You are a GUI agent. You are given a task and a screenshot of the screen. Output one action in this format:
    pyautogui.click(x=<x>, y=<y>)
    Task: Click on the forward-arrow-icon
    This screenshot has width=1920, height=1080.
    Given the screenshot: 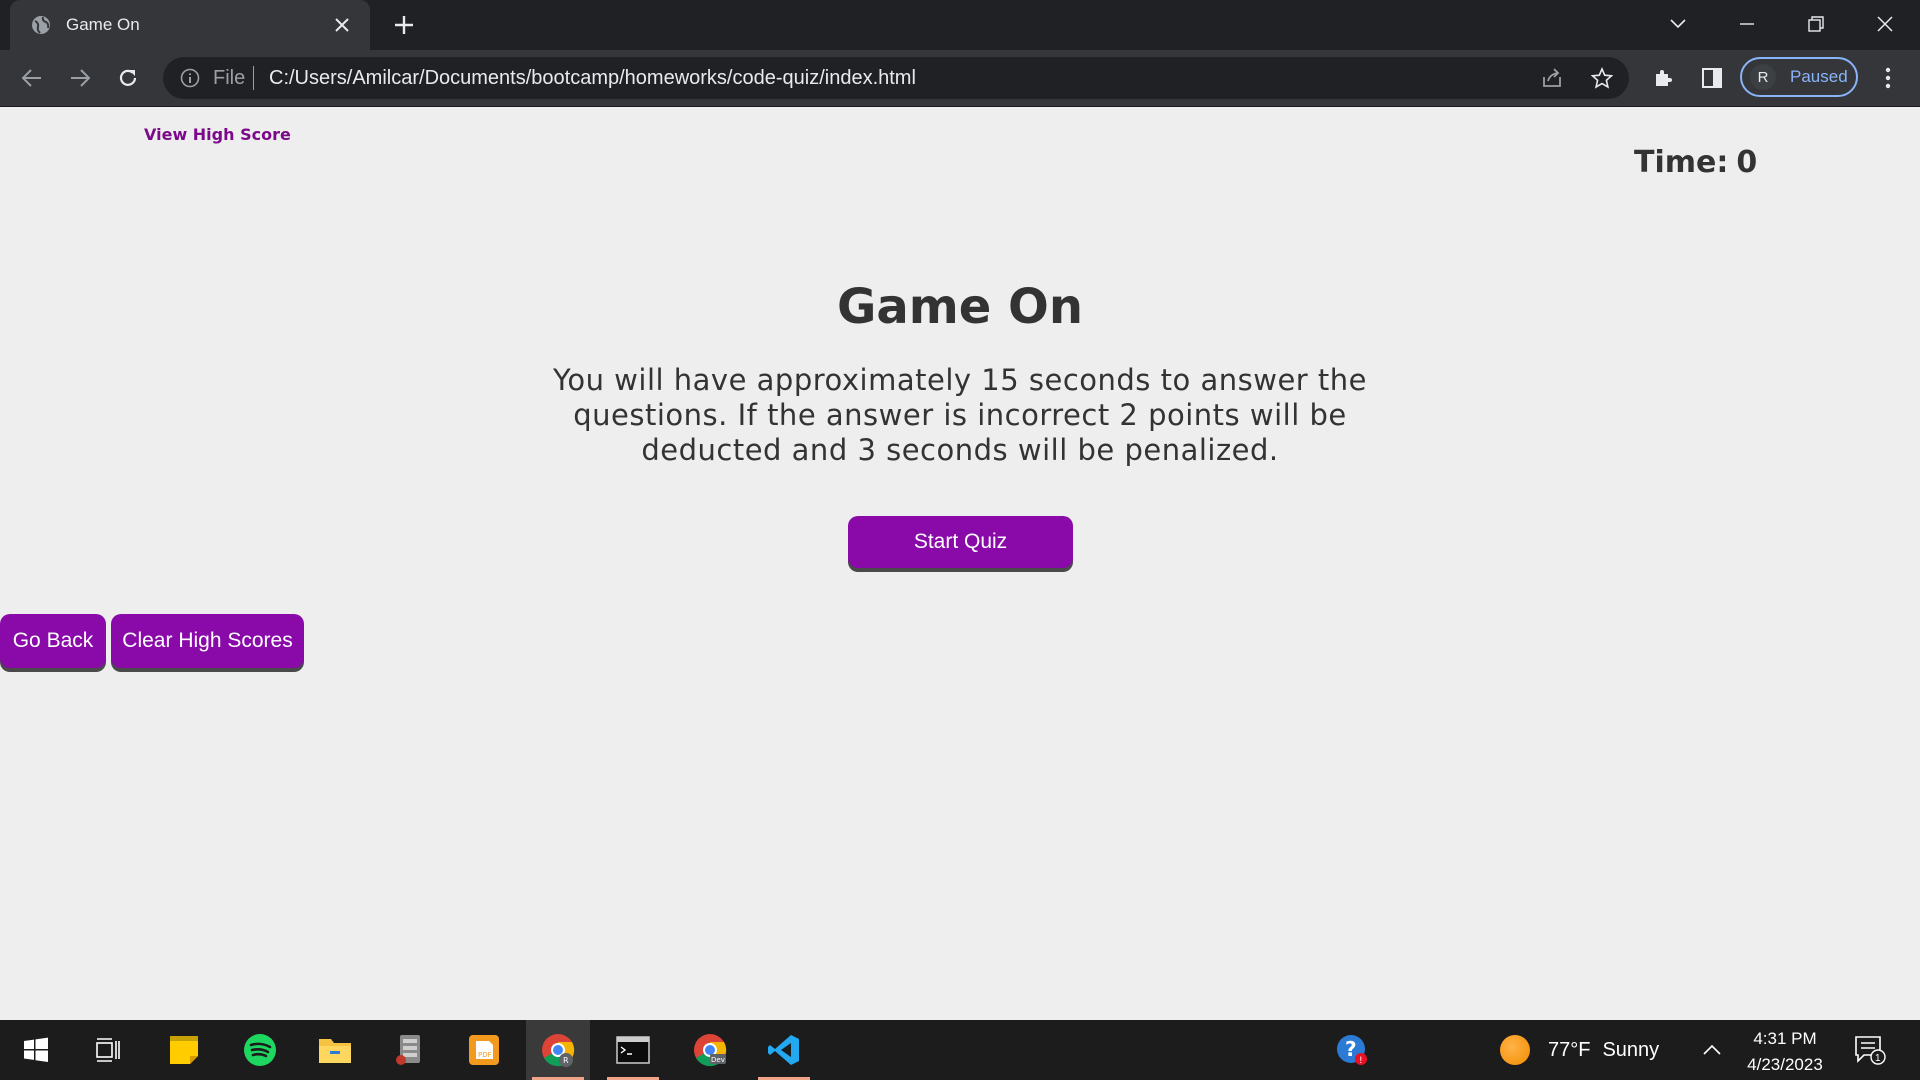 What is the action you would take?
    pyautogui.click(x=80, y=78)
    